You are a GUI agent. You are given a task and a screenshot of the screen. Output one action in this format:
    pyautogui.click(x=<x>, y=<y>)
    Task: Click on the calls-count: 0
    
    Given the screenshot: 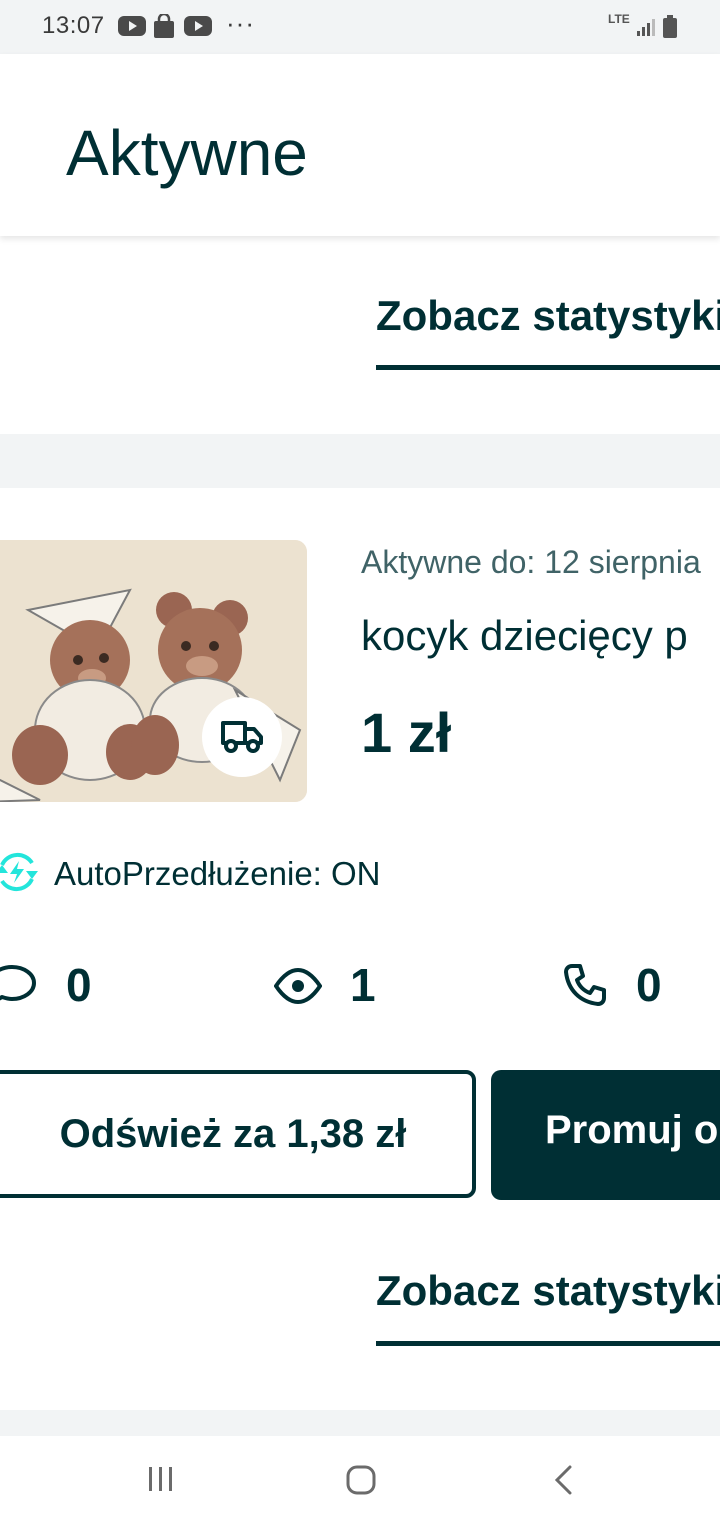 What is the action you would take?
    pyautogui.click(x=649, y=985)
    